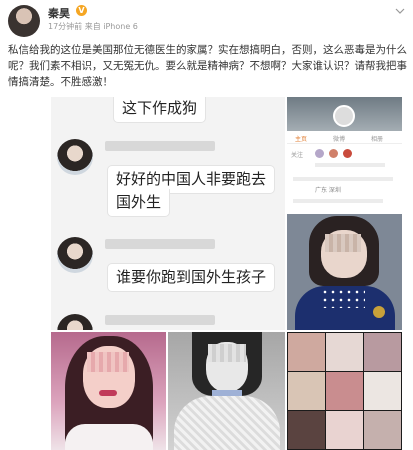  What do you see at coordinates (206, 20) in the screenshot?
I see `post-header: 秦昊 V 17分钟前 来自 iPhone 6` at bounding box center [206, 20].